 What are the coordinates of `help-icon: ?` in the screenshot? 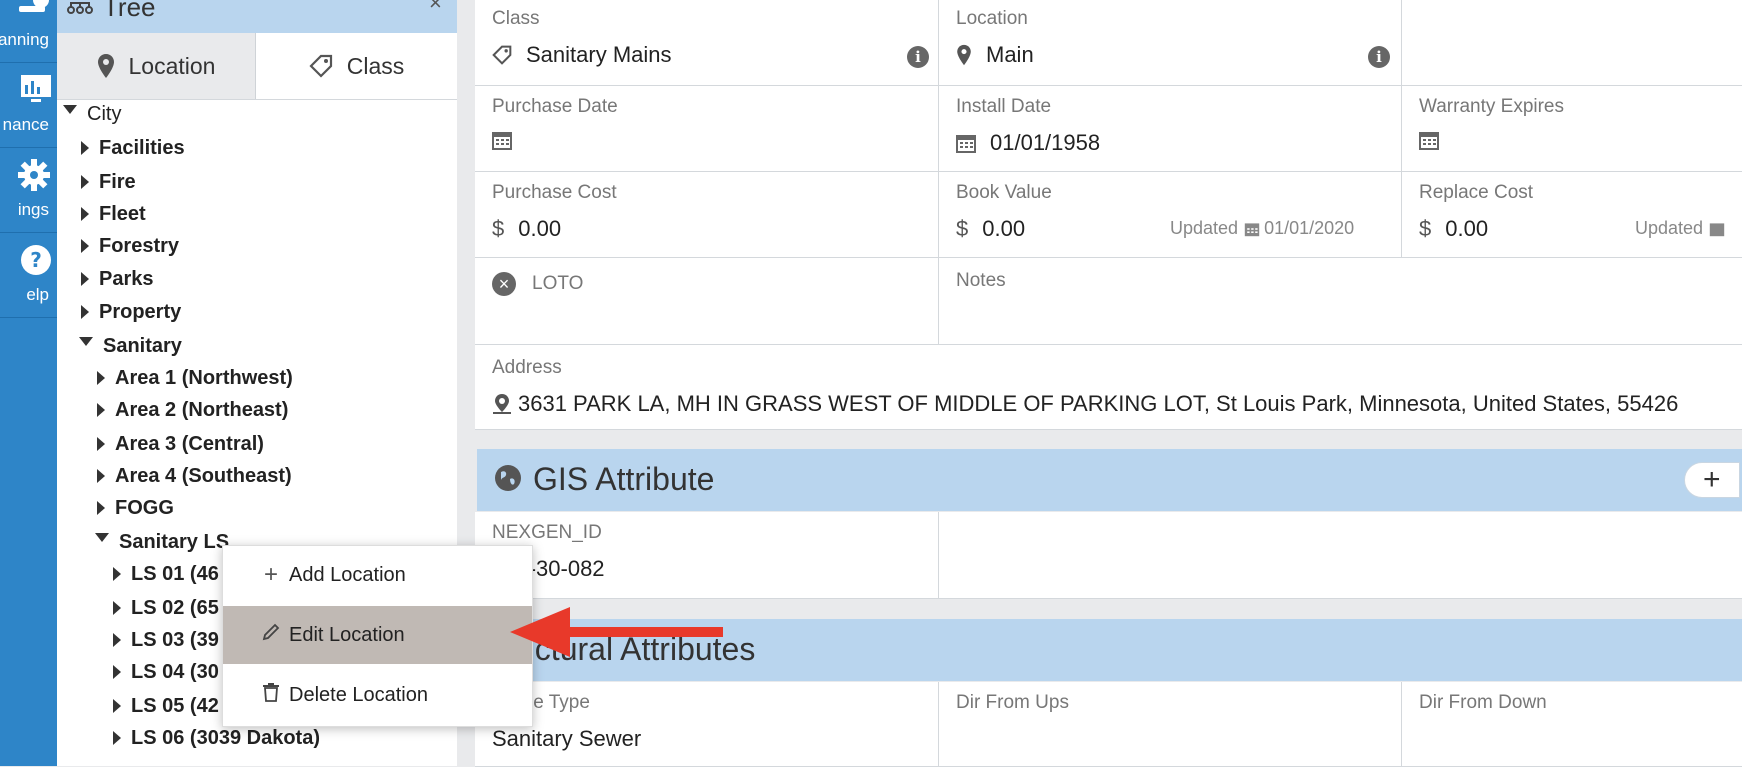 It's located at (36, 262).